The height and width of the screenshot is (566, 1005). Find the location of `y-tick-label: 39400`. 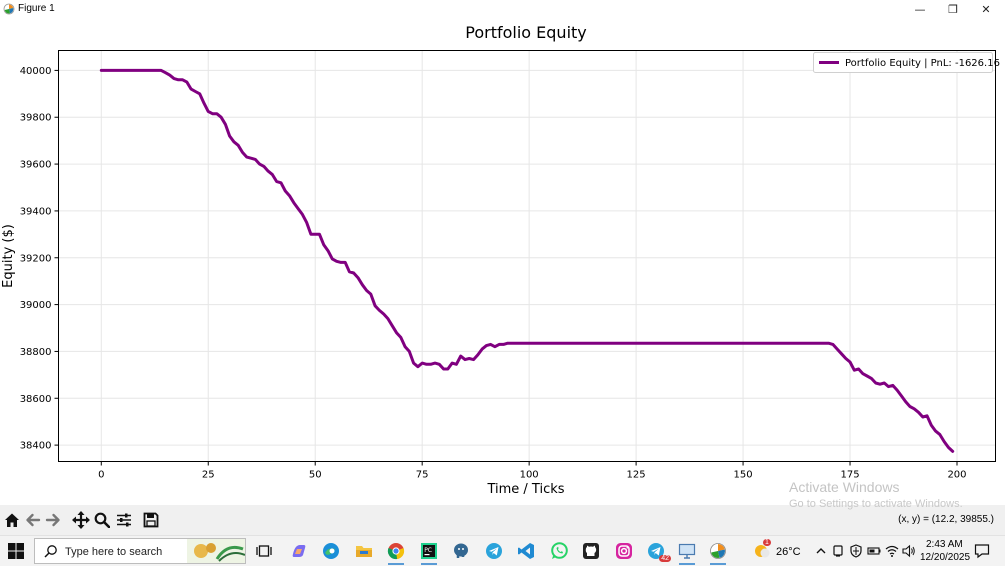

y-tick-label: 39400 is located at coordinates (36, 211).